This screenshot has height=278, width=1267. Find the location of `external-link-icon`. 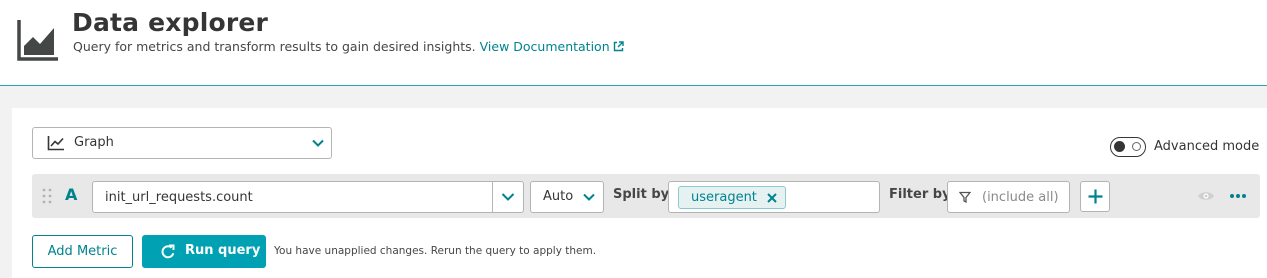

external-link-icon is located at coordinates (618, 46).